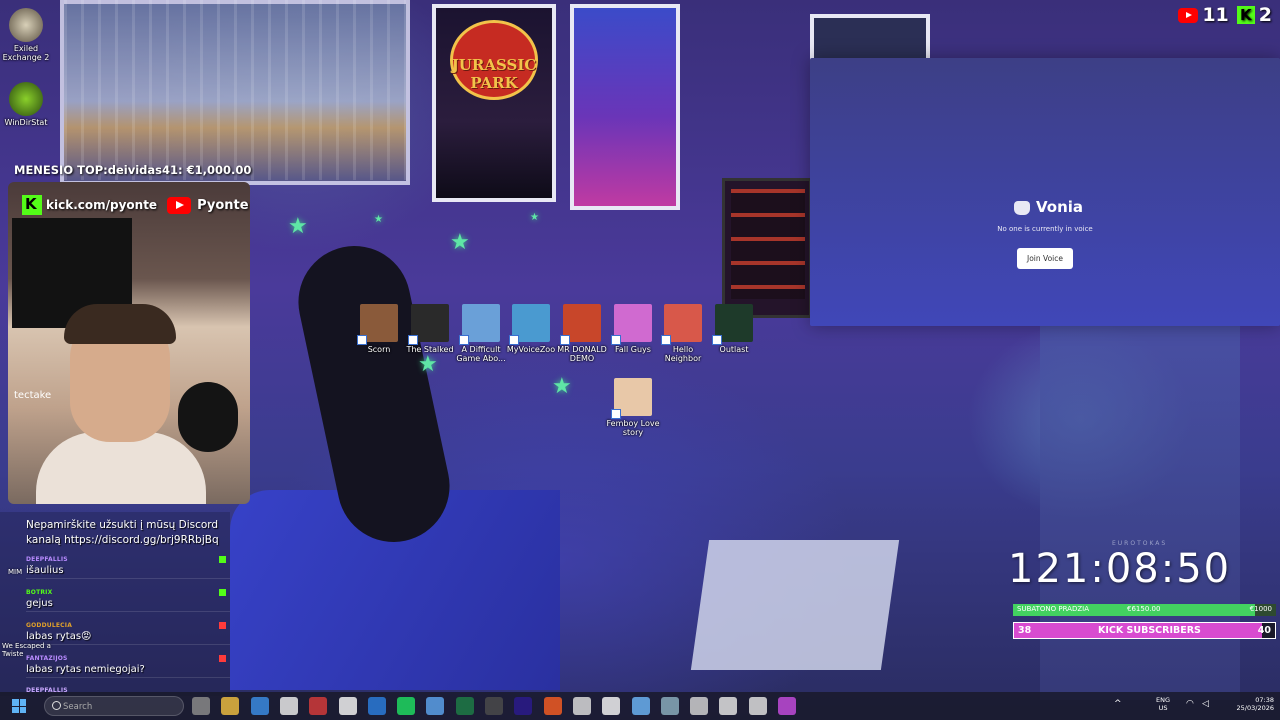 This screenshot has width=1280, height=720. What do you see at coordinates (1144, 630) in the screenshot?
I see `kick-subscribers-bar: 38 KICK SUBSCRIBERS 40` at bounding box center [1144, 630].